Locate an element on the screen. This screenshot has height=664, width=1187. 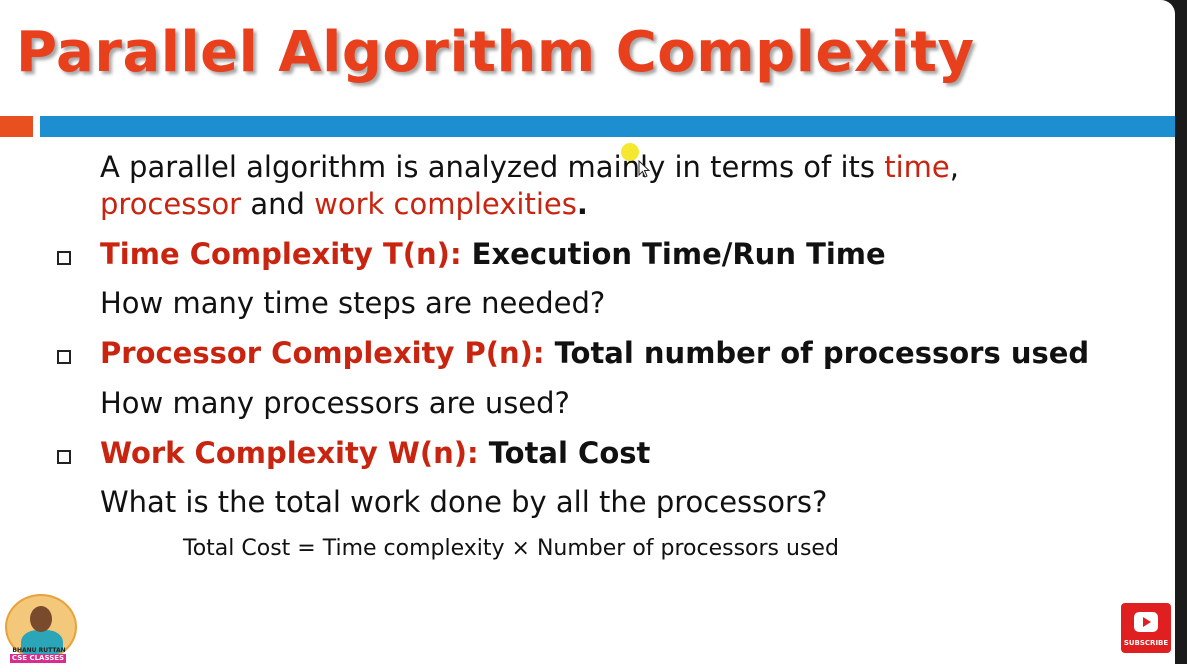
accent-block is located at coordinates (16, 126).